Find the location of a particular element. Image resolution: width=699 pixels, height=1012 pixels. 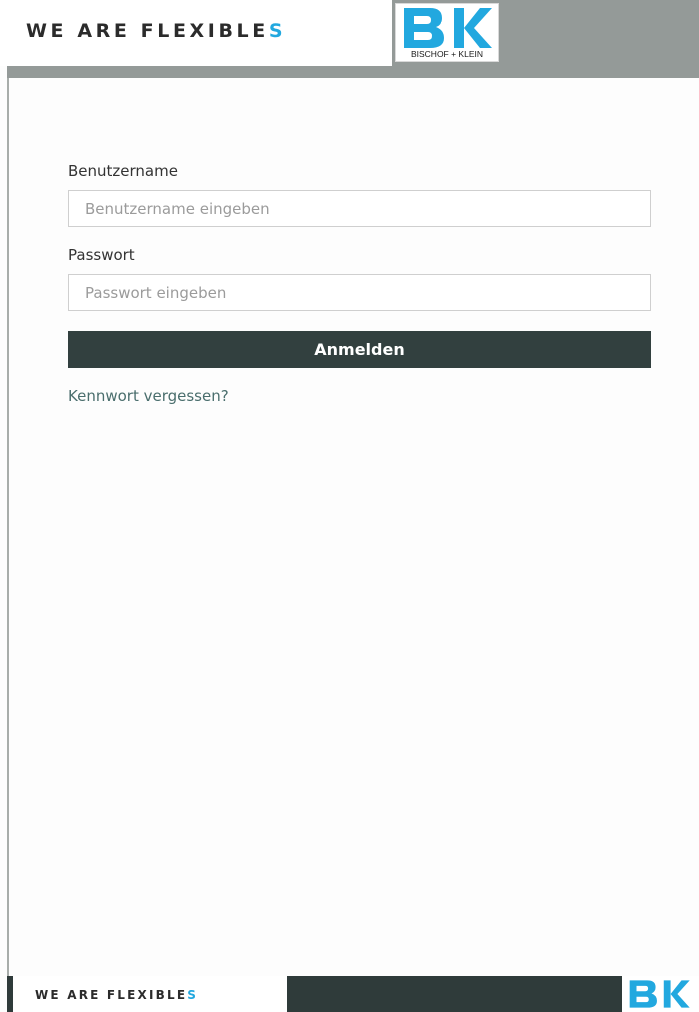

header: WE ARE FLEXIBLES BISCHOF + KLEIN is located at coordinates (349, 39).